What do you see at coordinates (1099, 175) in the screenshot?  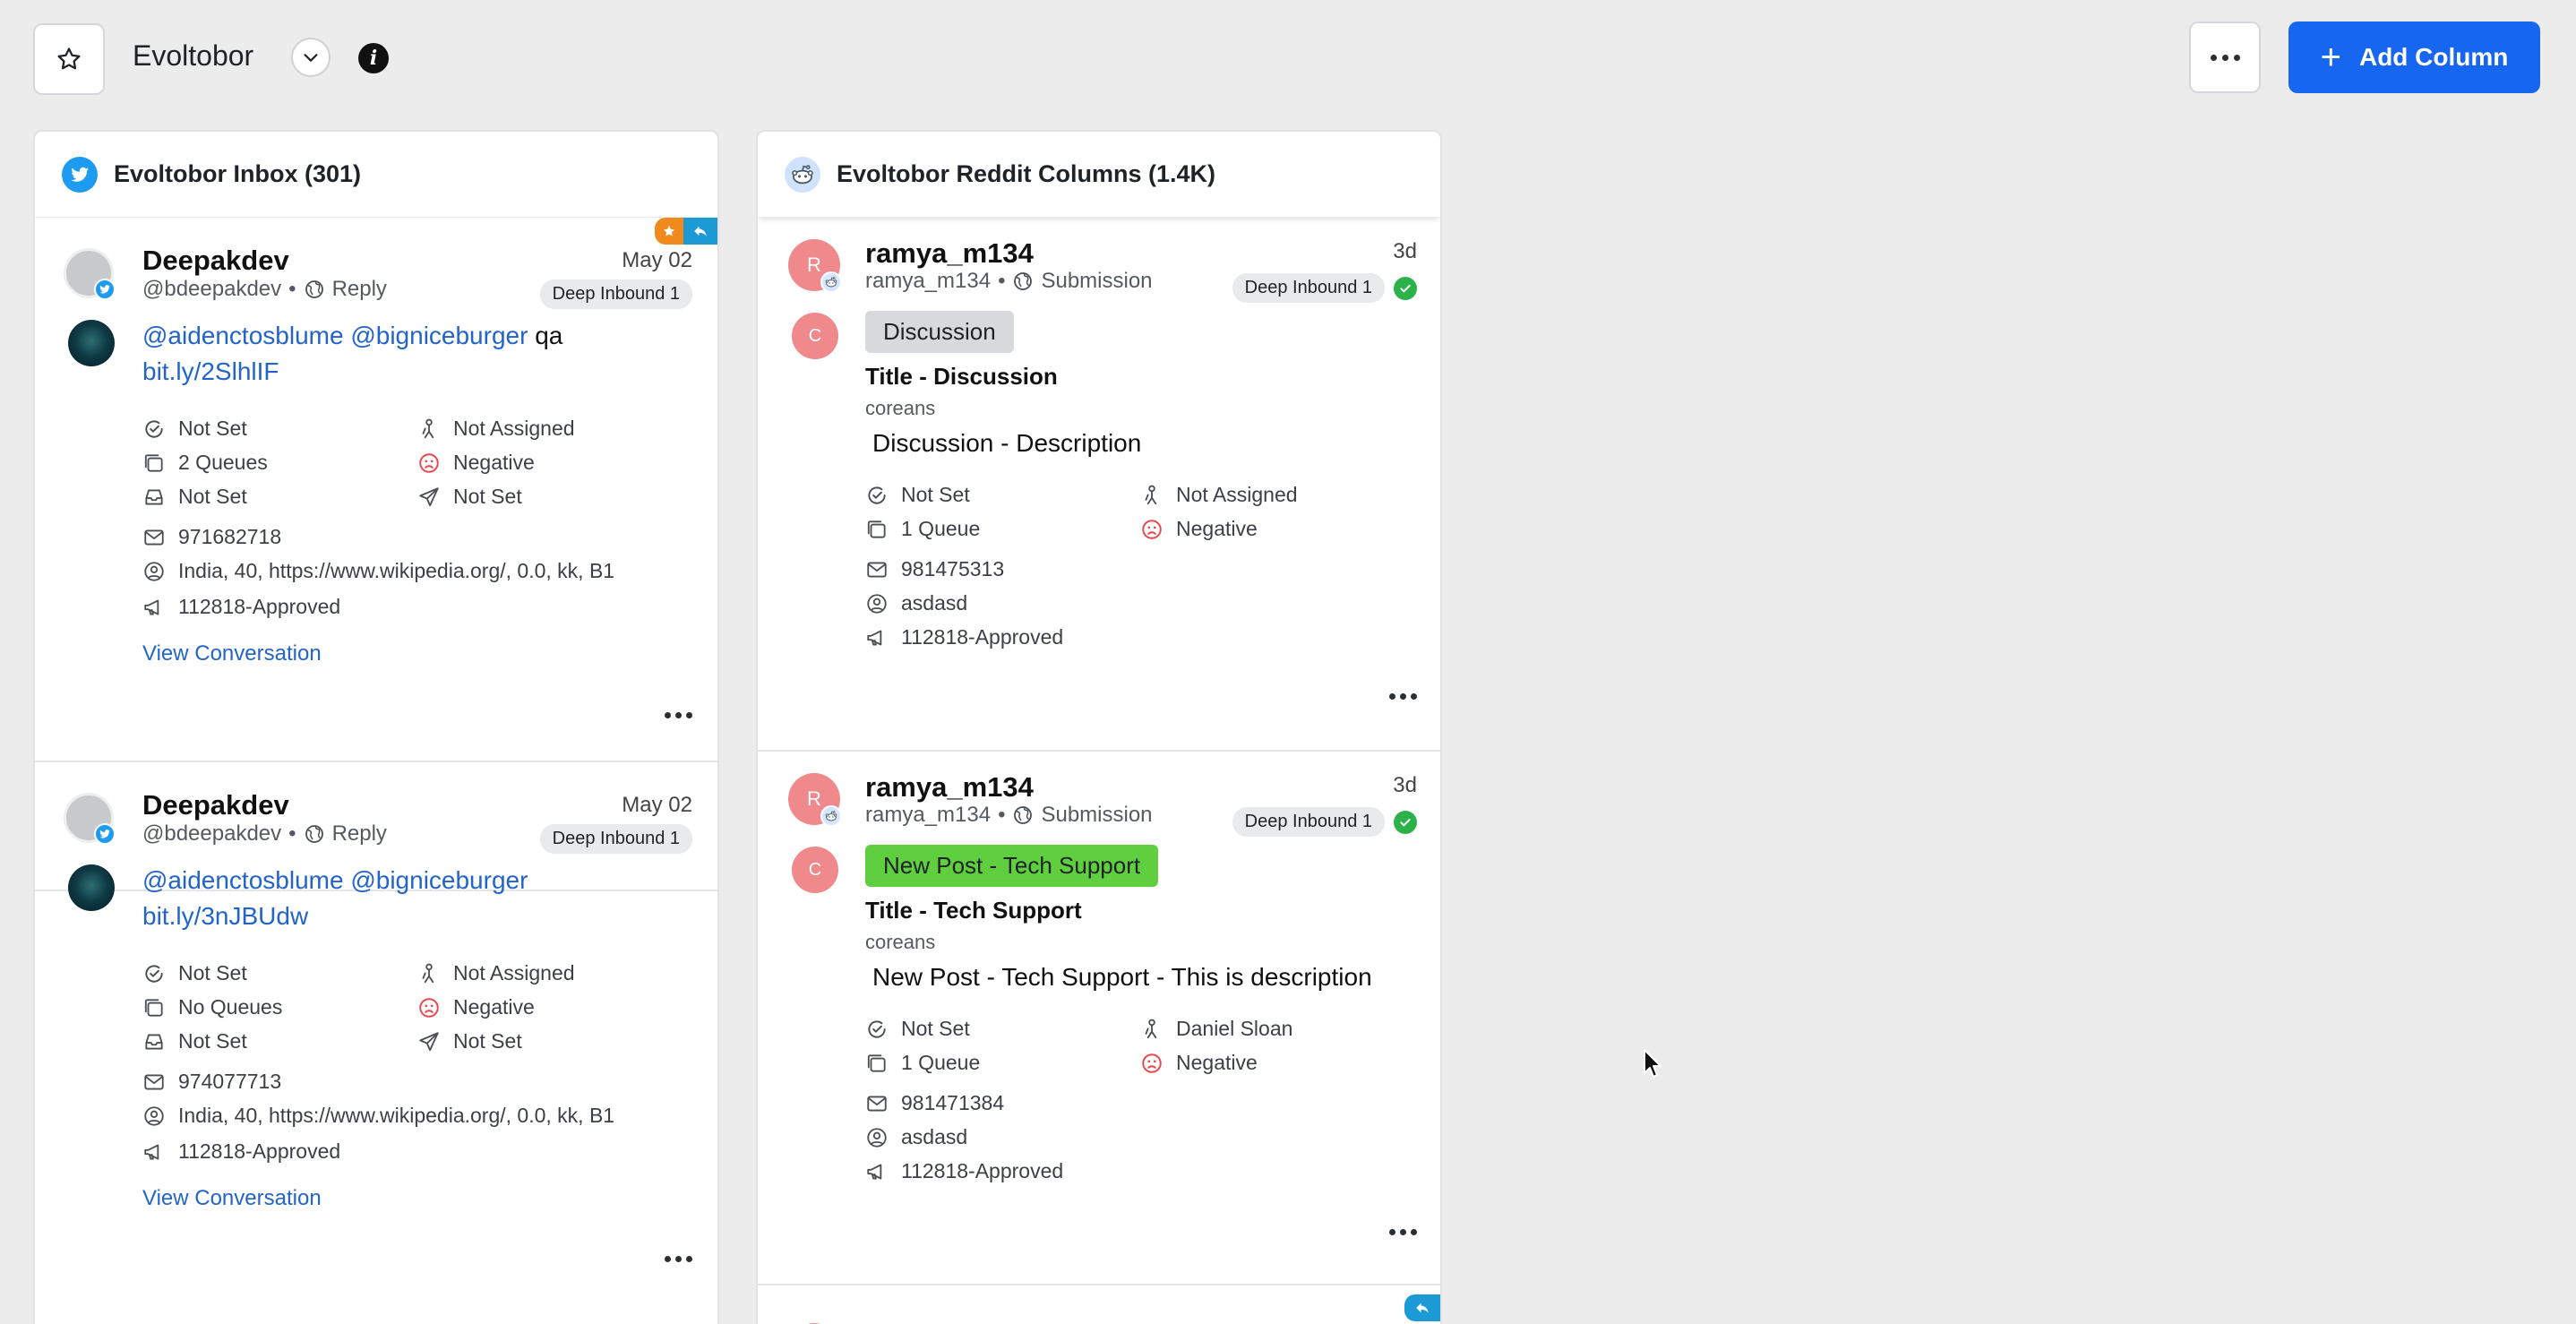 I see `column-header: Evoltobor Reddit Columns (1.4K)` at bounding box center [1099, 175].